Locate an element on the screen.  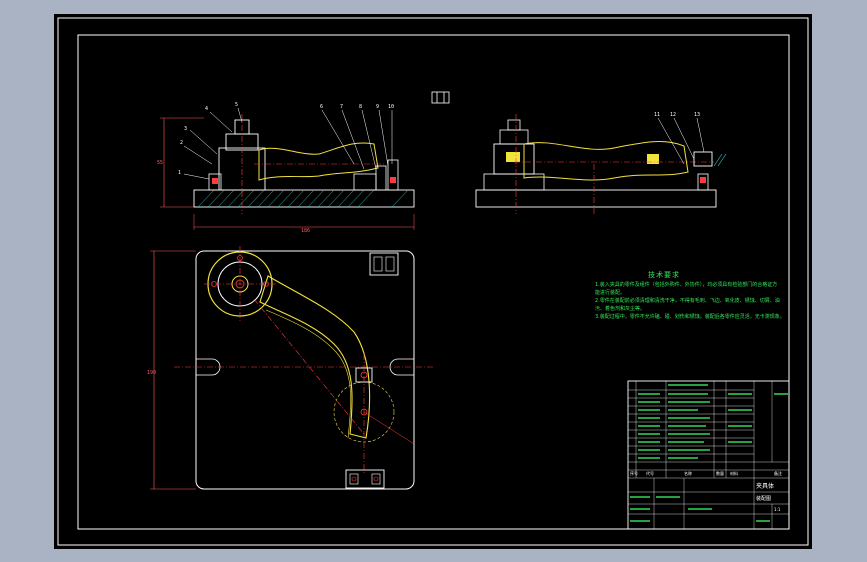
title-block-frame is located at coordinates (708, 455).